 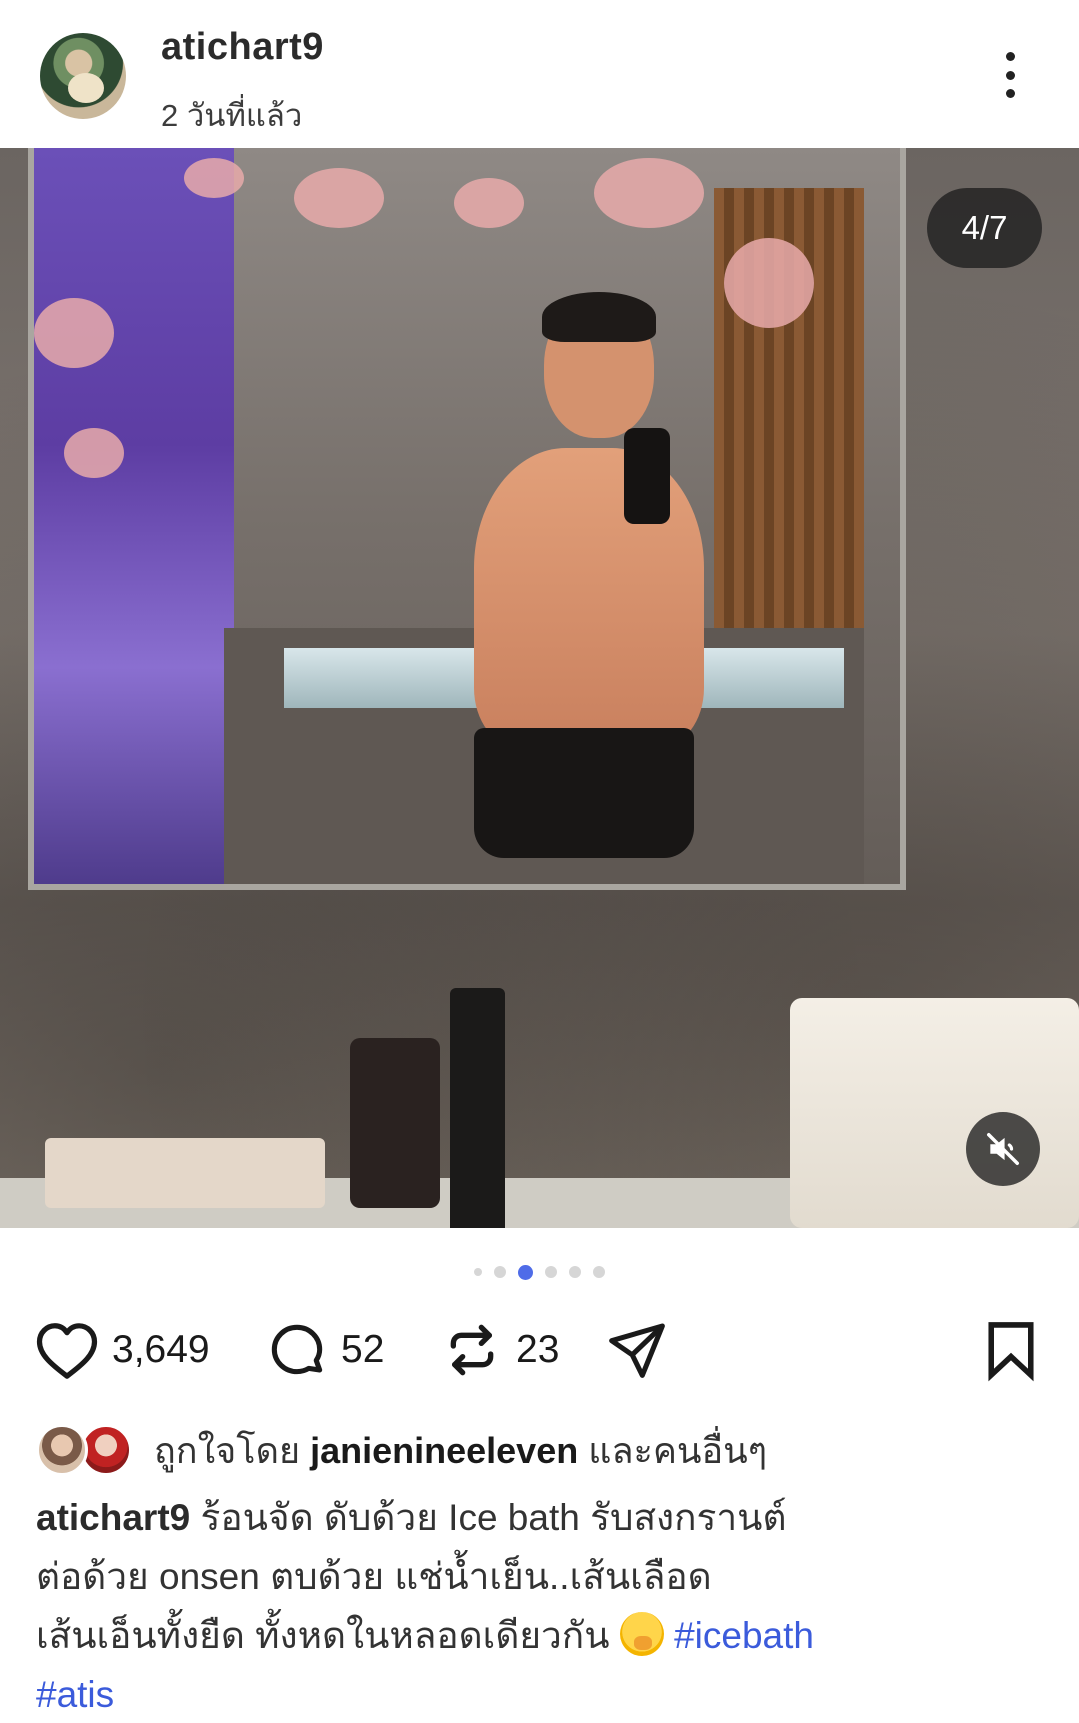 I want to click on comment-button: 52, so click(x=324, y=1350).